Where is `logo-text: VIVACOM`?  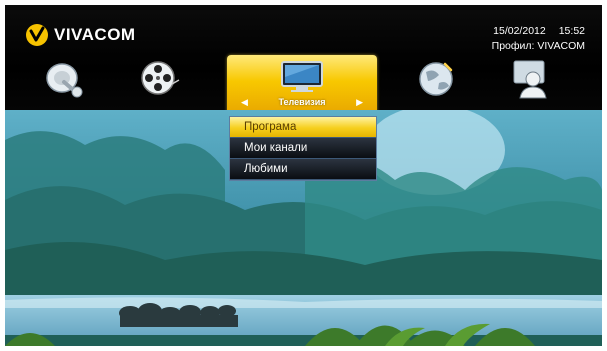 logo-text: VIVACOM is located at coordinates (95, 34).